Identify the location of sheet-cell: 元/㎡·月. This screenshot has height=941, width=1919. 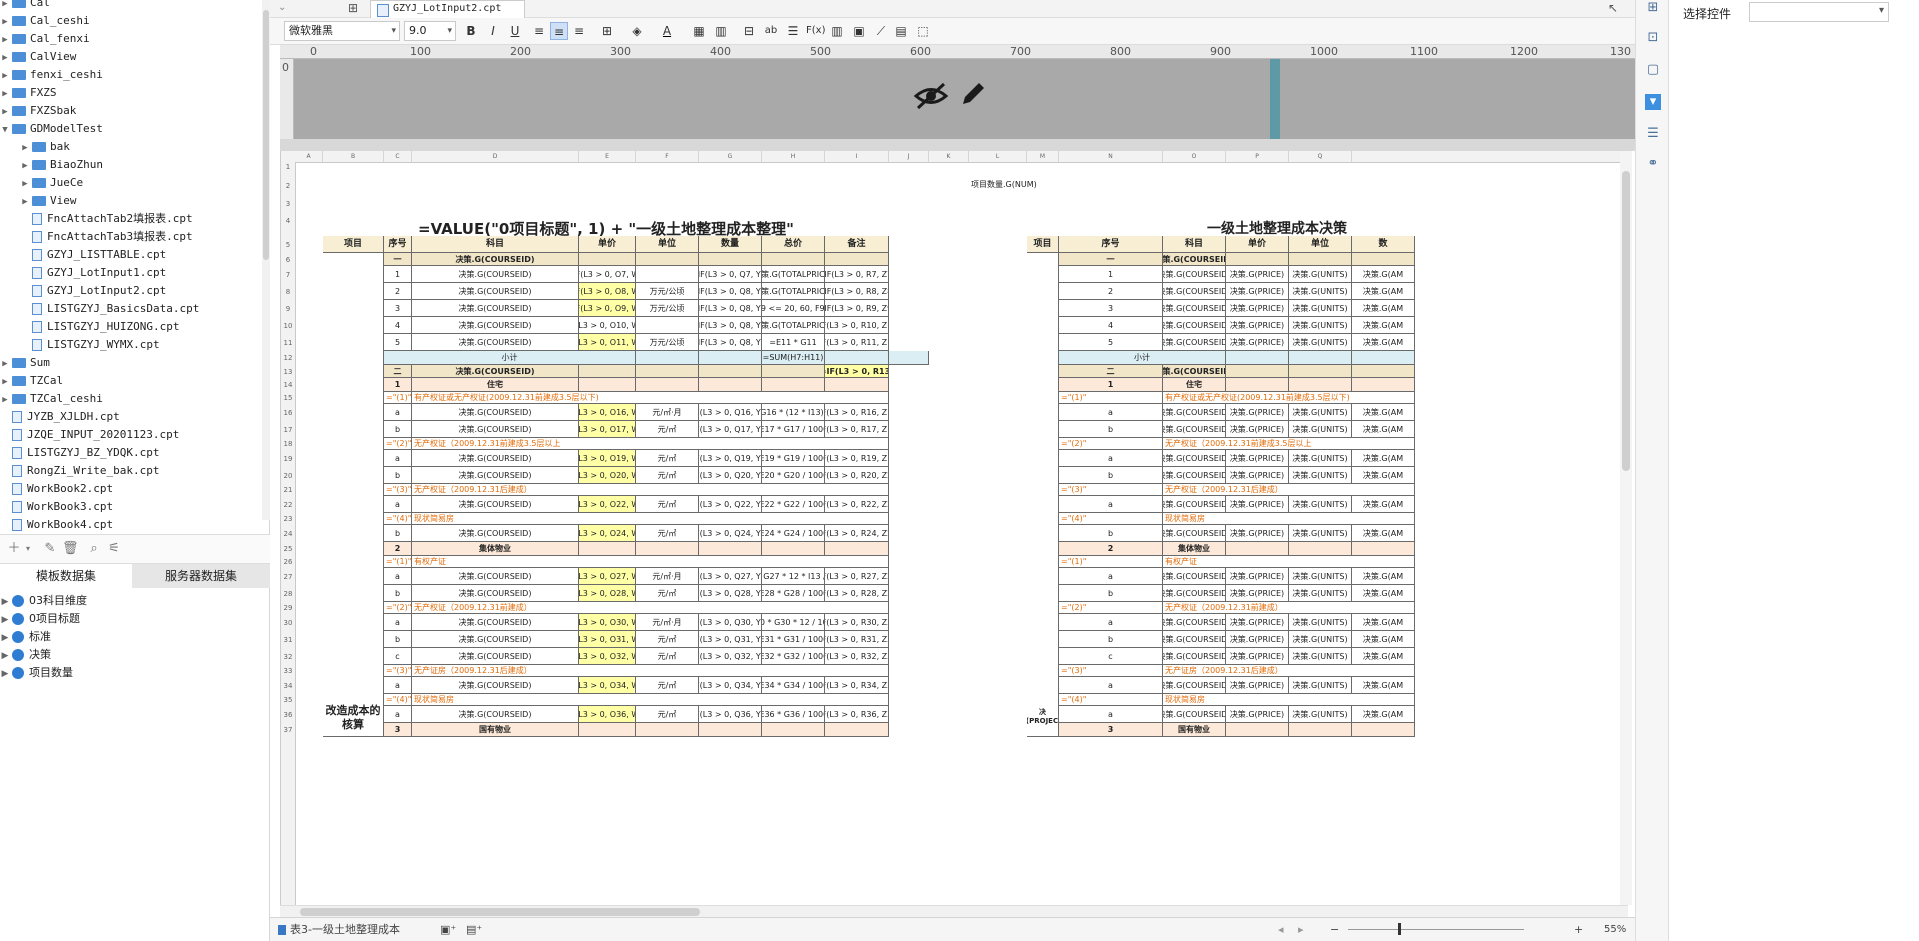
(667, 622).